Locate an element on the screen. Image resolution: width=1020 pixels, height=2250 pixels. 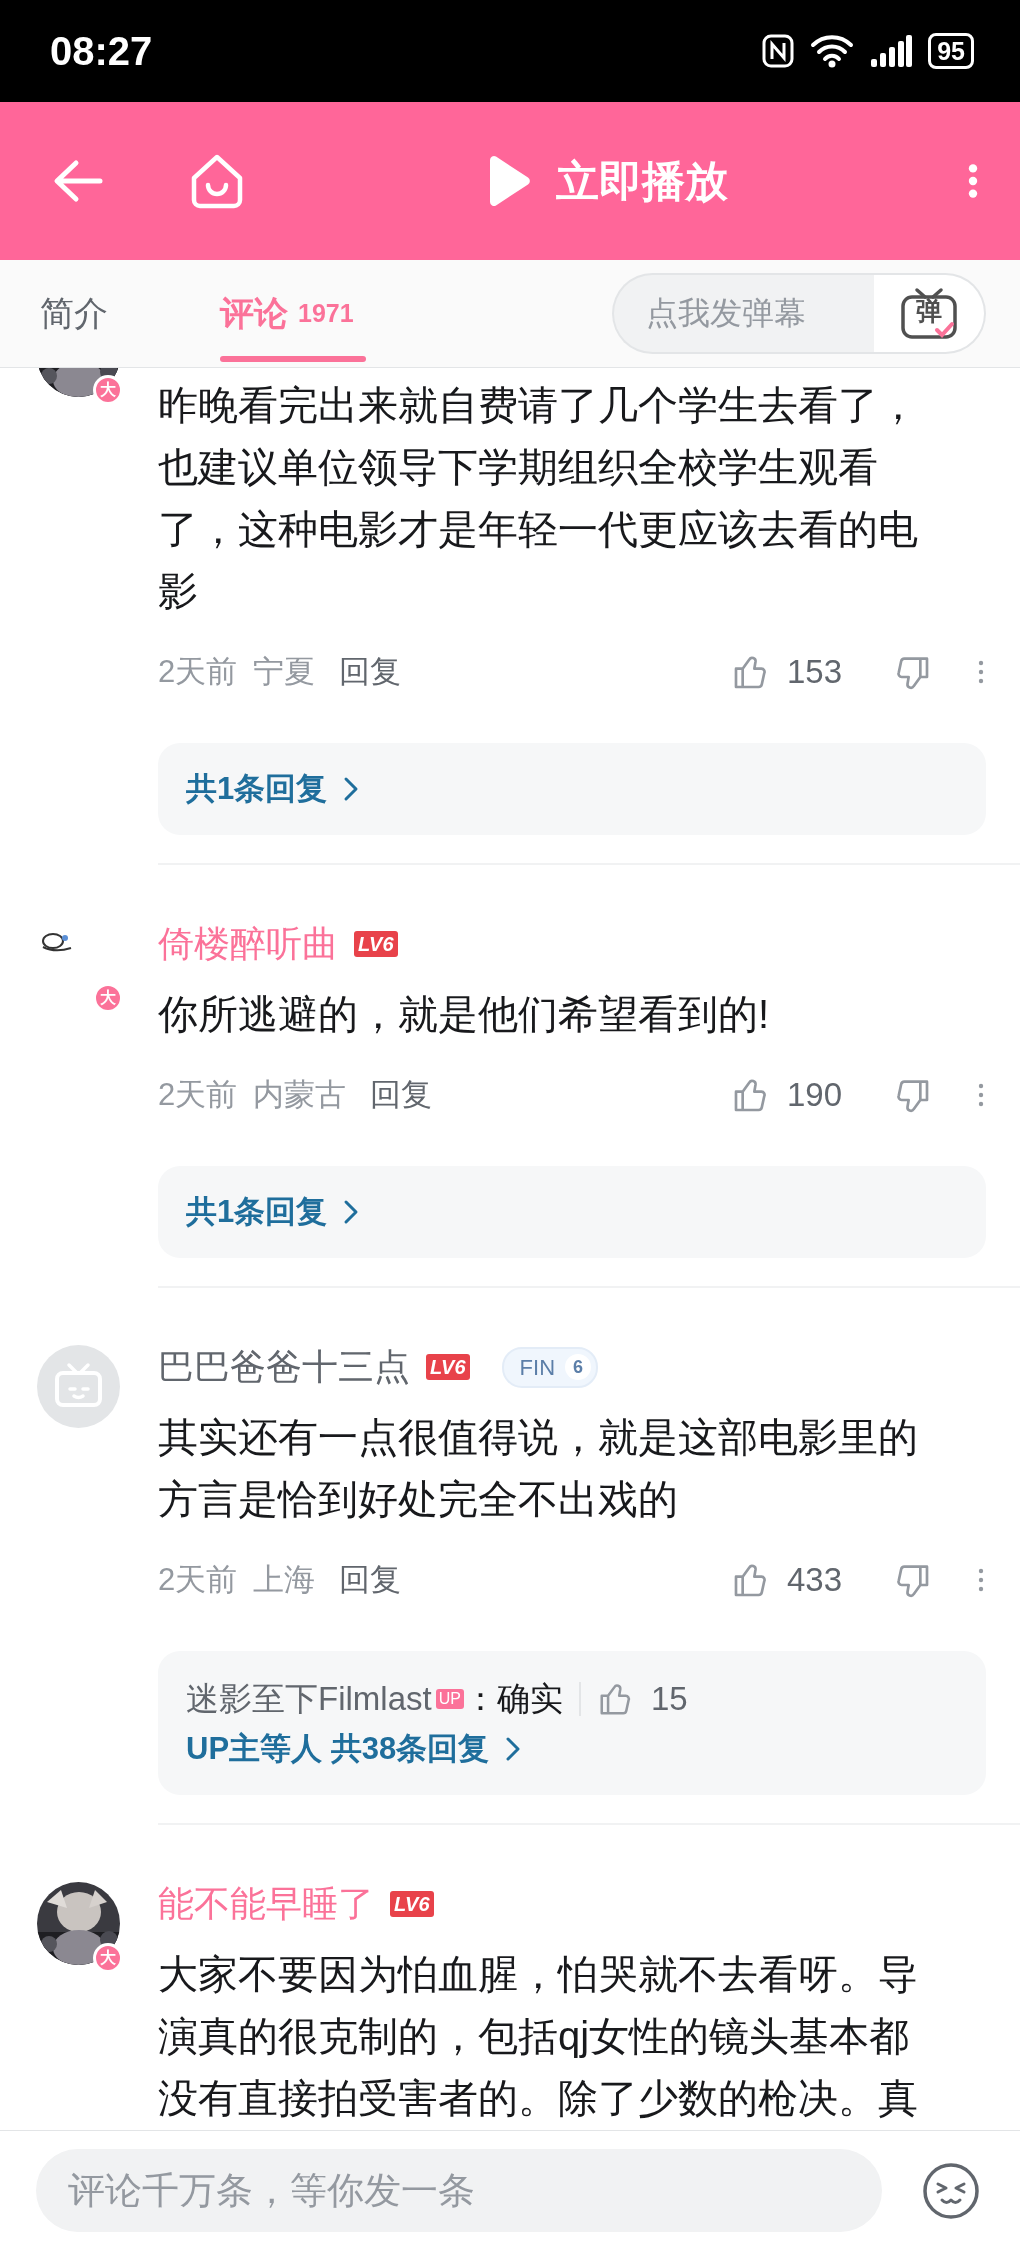
comment-location: 上海 is located at coordinates (284, 1579).